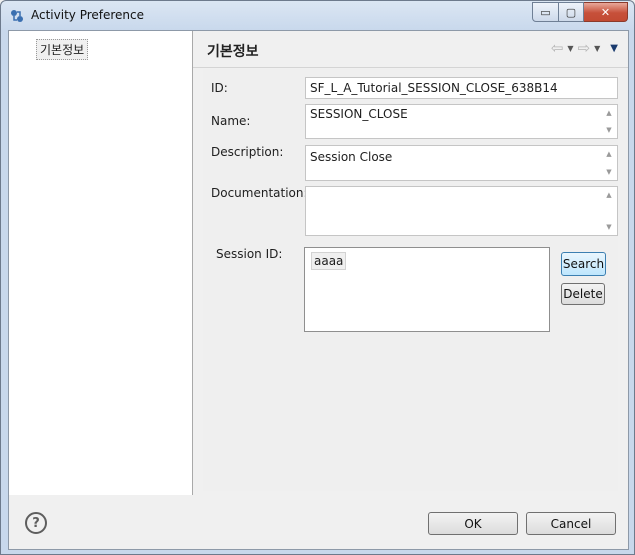 This screenshot has width=635, height=555. Describe the element at coordinates (609, 121) in the screenshot. I see `name-scrollbar: ▲ ▼` at that location.